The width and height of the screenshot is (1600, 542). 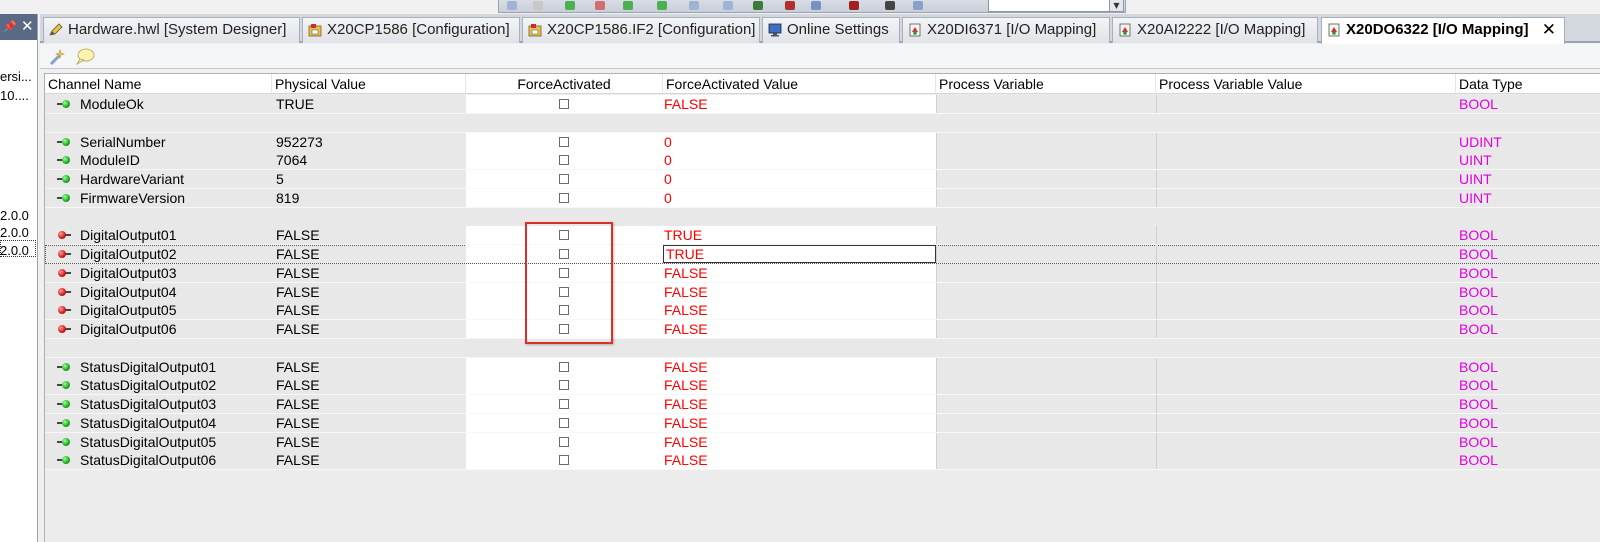 I want to click on toolbar-move-icon, so click(x=512, y=5).